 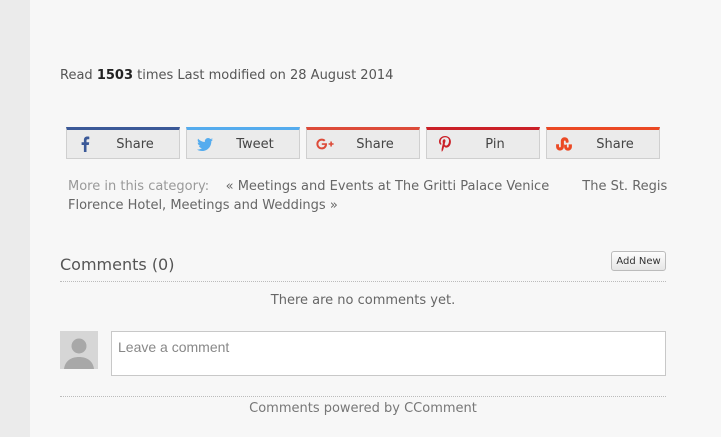 What do you see at coordinates (445, 144) in the screenshot?
I see `pinterest-icon` at bounding box center [445, 144].